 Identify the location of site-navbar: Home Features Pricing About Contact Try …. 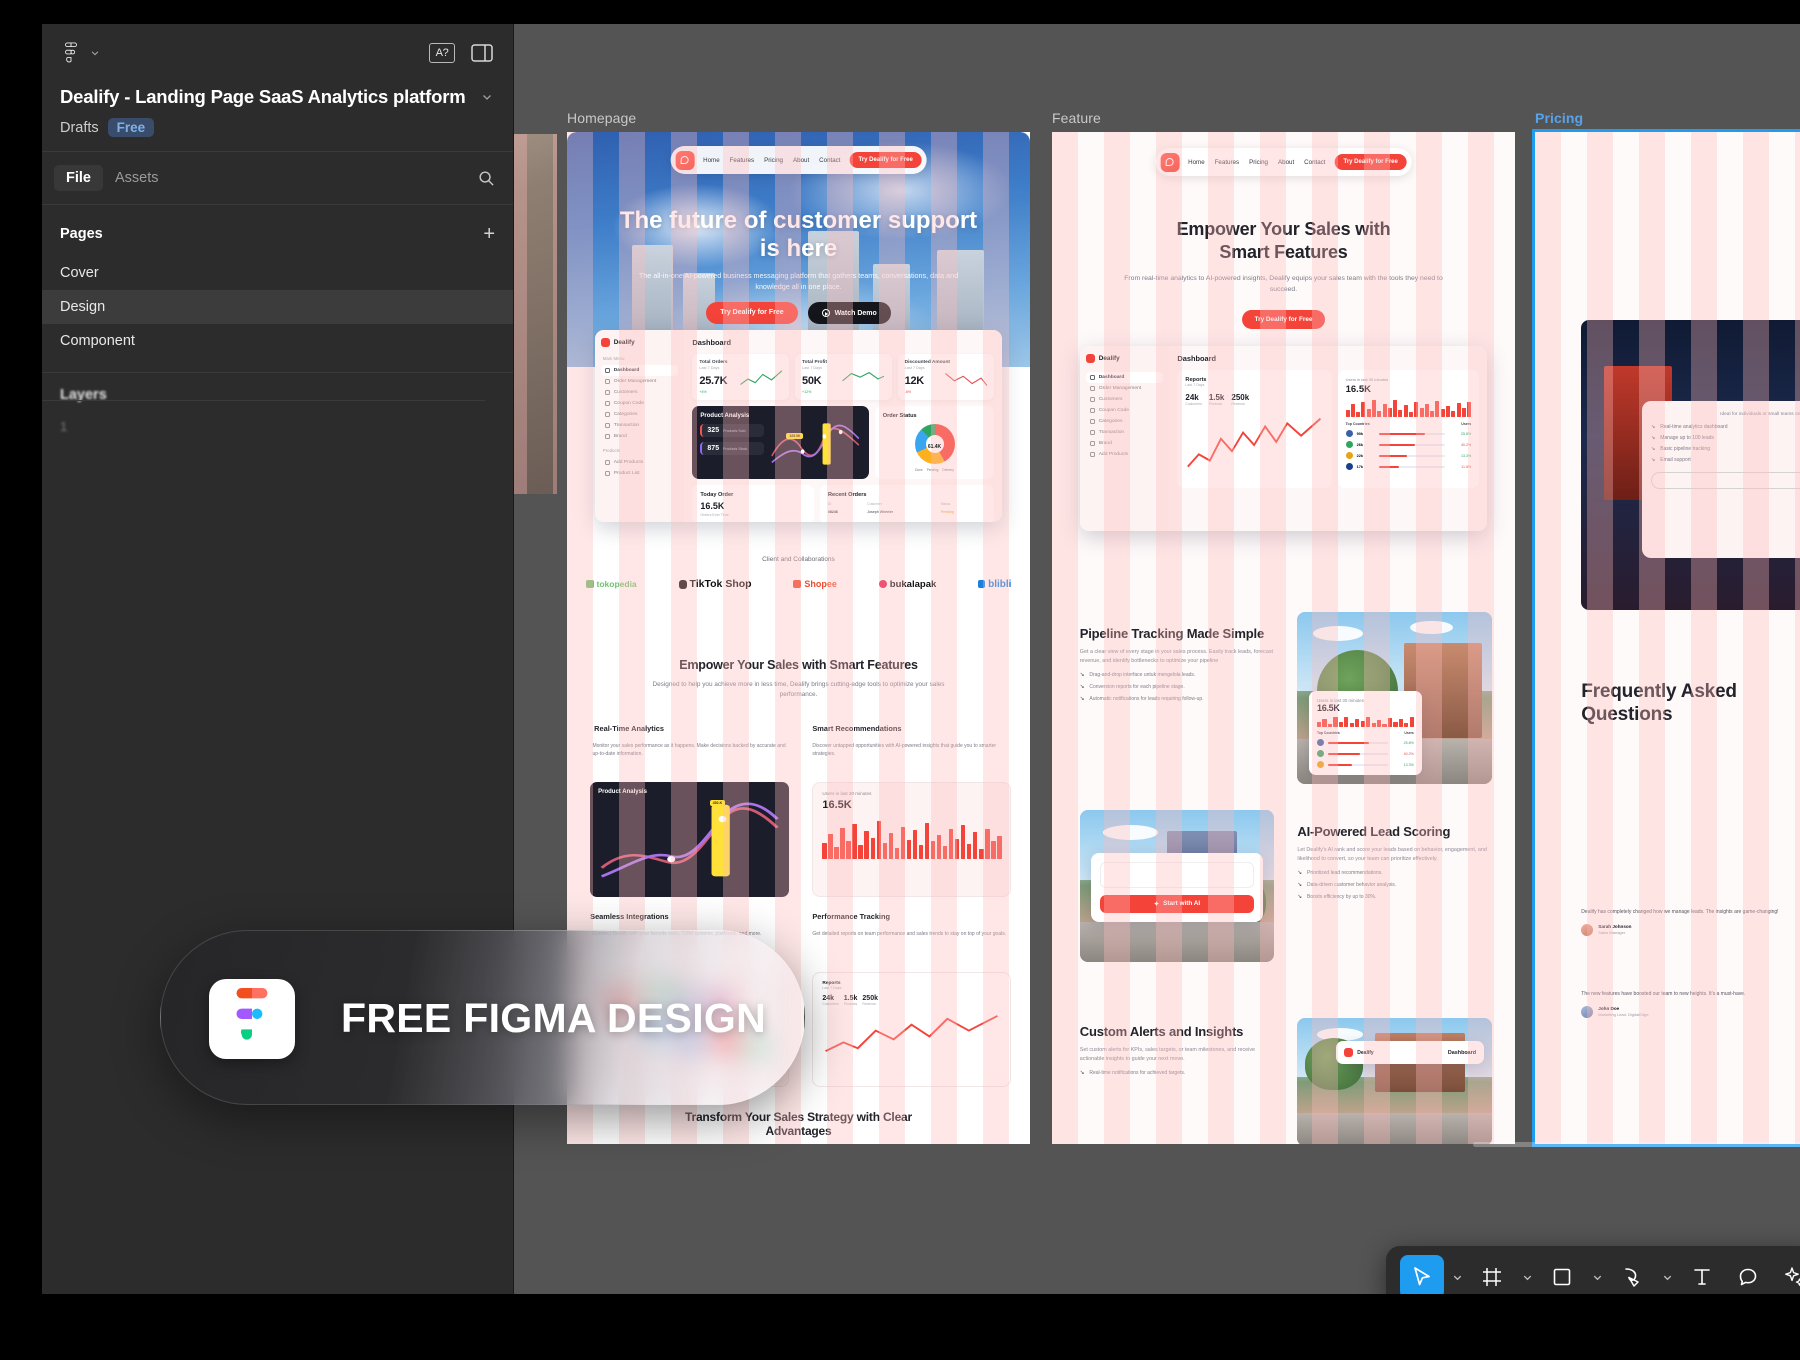
(798, 160).